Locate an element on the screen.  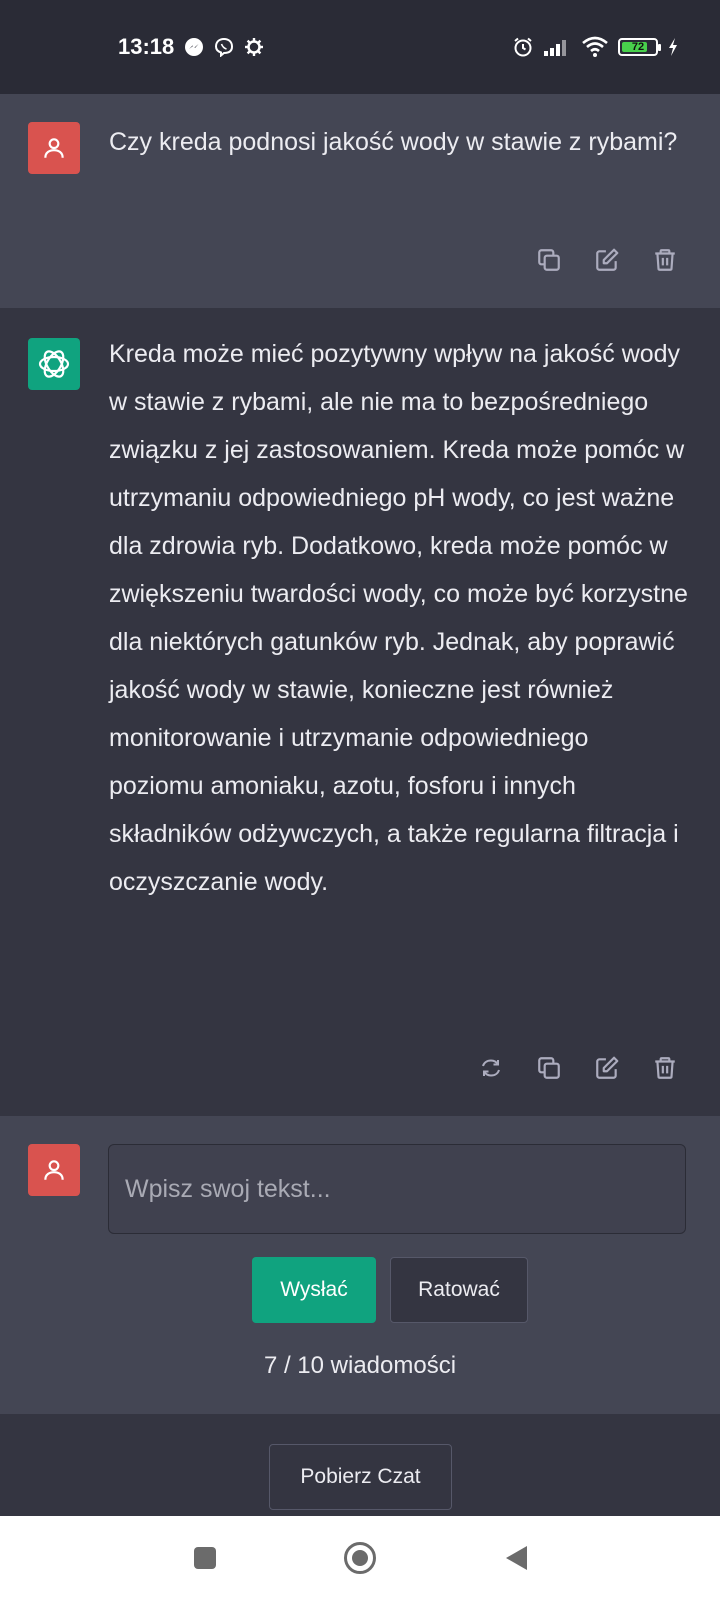
status-bar: 13:18 72 is located at coordinates (360, 47).